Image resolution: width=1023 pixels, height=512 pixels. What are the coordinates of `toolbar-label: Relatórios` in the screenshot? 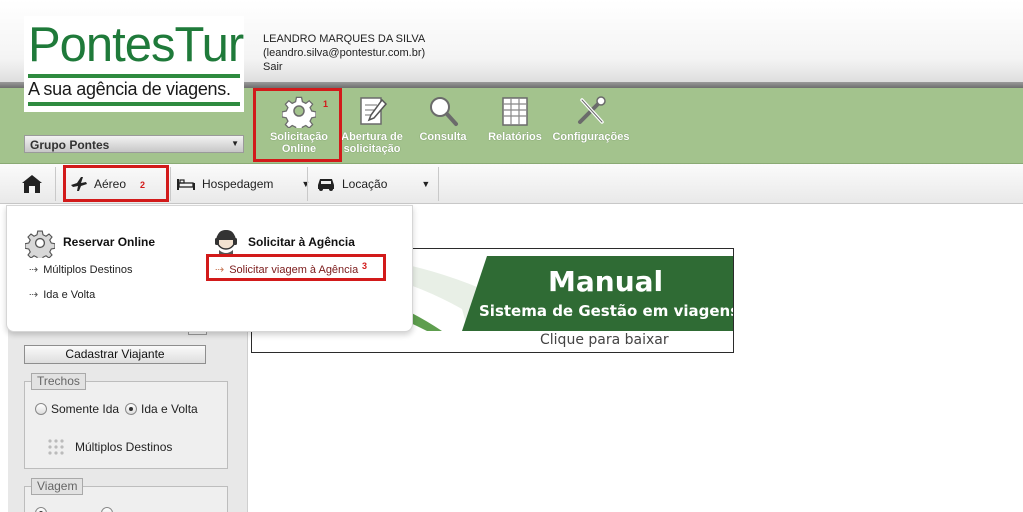 It's located at (515, 137).